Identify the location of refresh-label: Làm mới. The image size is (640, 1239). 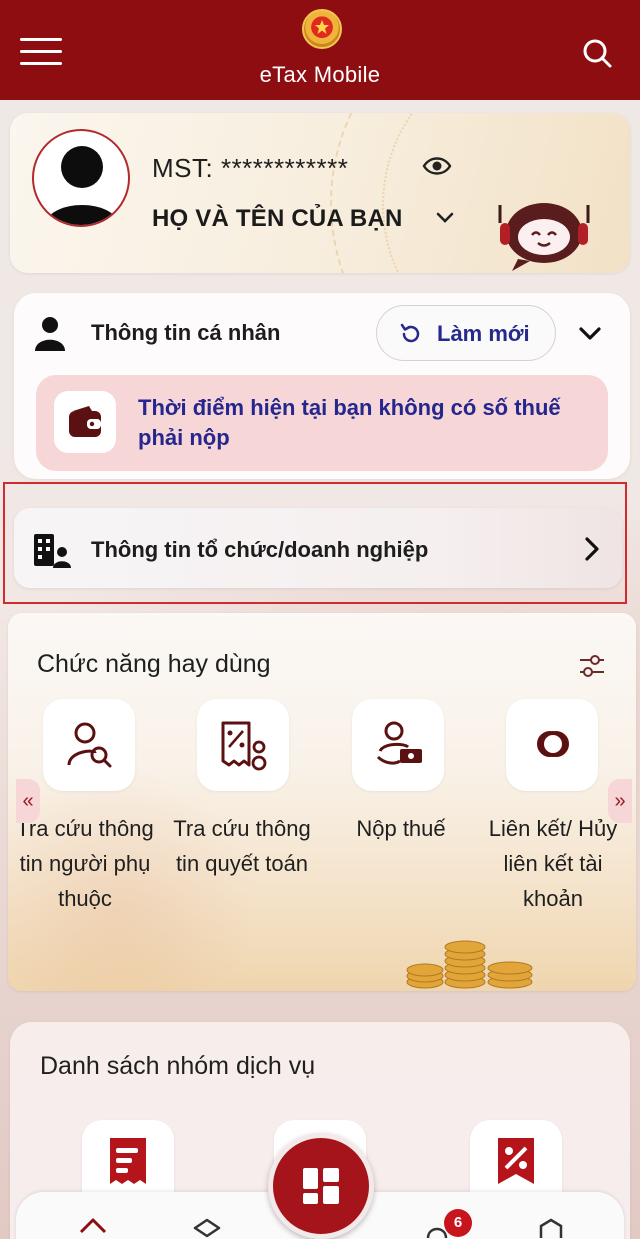
(483, 333).